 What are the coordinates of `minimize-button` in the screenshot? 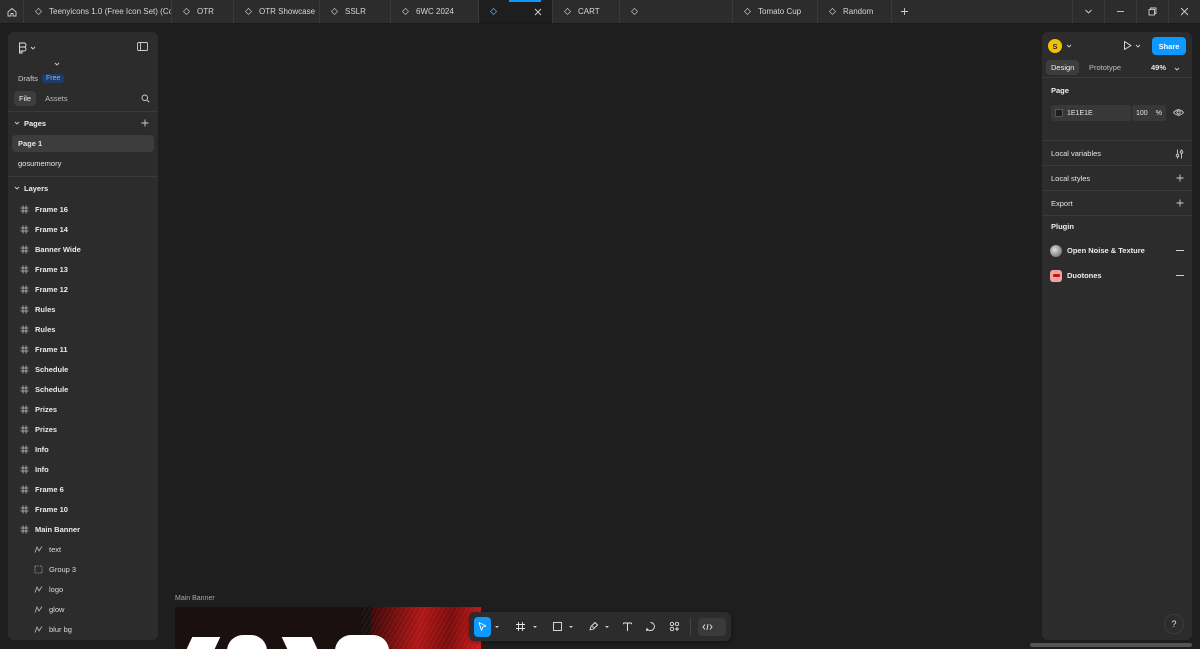 It's located at (1120, 11).